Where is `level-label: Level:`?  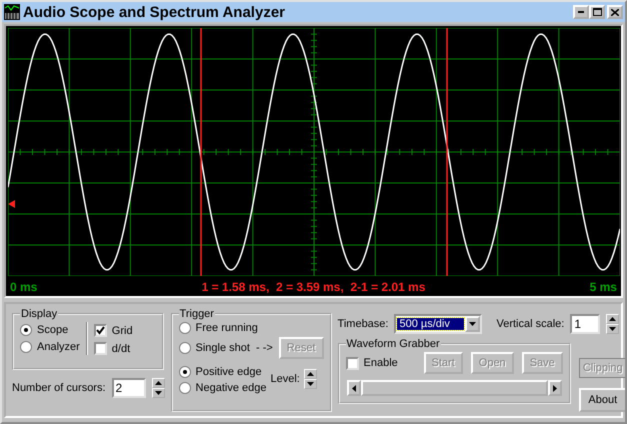
level-label: Level: is located at coordinates (285, 379).